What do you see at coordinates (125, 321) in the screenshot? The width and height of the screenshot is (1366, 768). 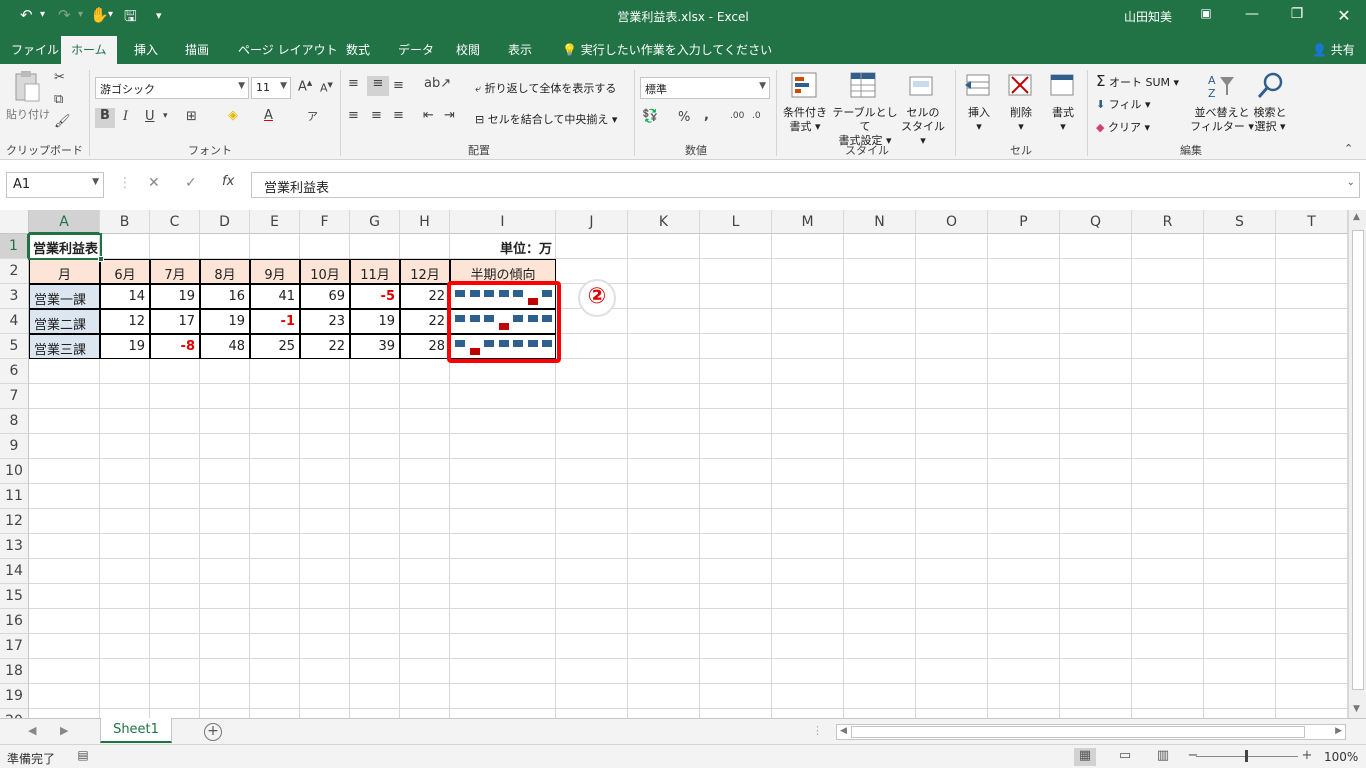 I see `value-cell: 12` at bounding box center [125, 321].